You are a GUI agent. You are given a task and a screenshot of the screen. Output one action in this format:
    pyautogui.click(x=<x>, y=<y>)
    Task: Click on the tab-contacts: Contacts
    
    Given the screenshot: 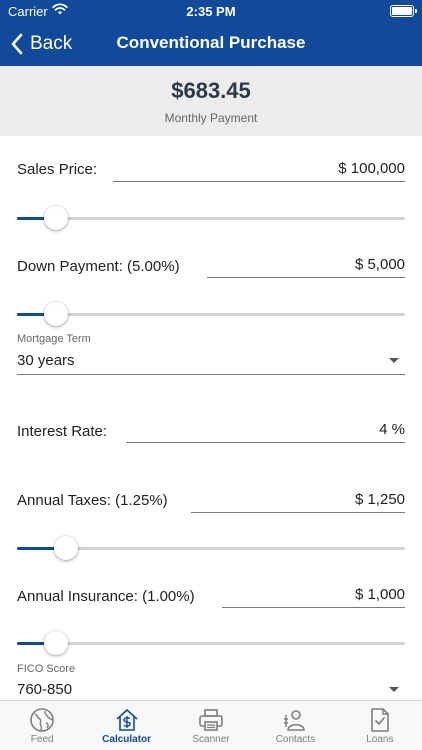 What is the action you would take?
    pyautogui.click(x=295, y=725)
    